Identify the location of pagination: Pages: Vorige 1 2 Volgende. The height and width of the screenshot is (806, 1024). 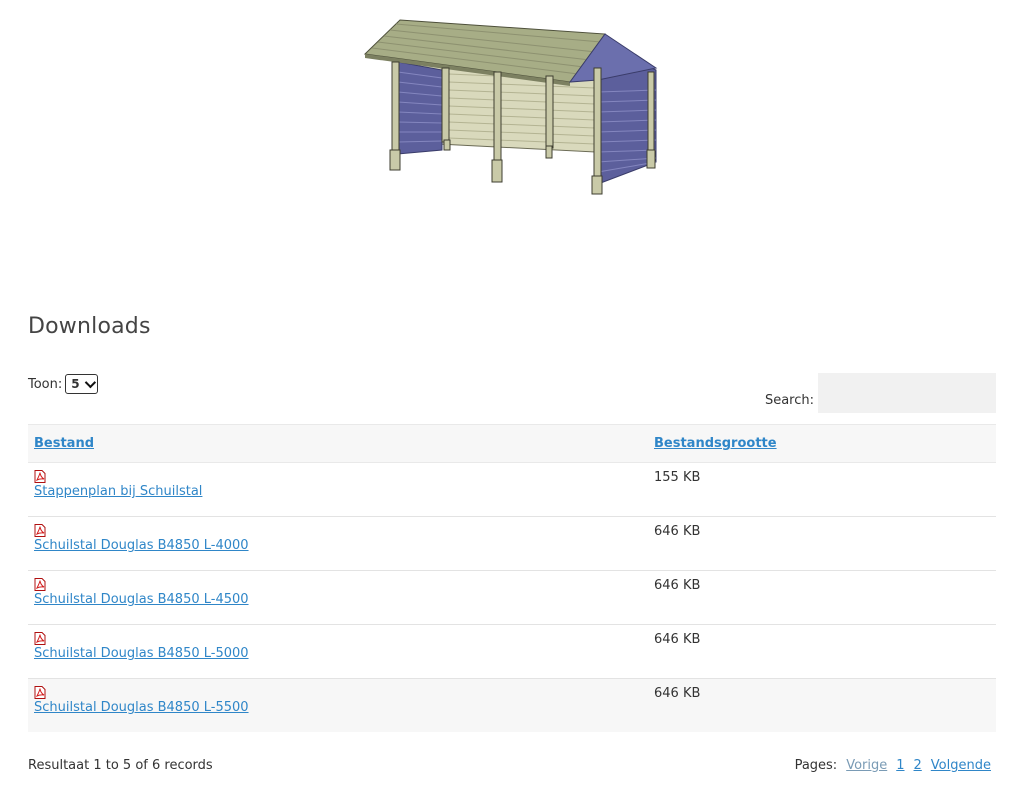
(893, 765).